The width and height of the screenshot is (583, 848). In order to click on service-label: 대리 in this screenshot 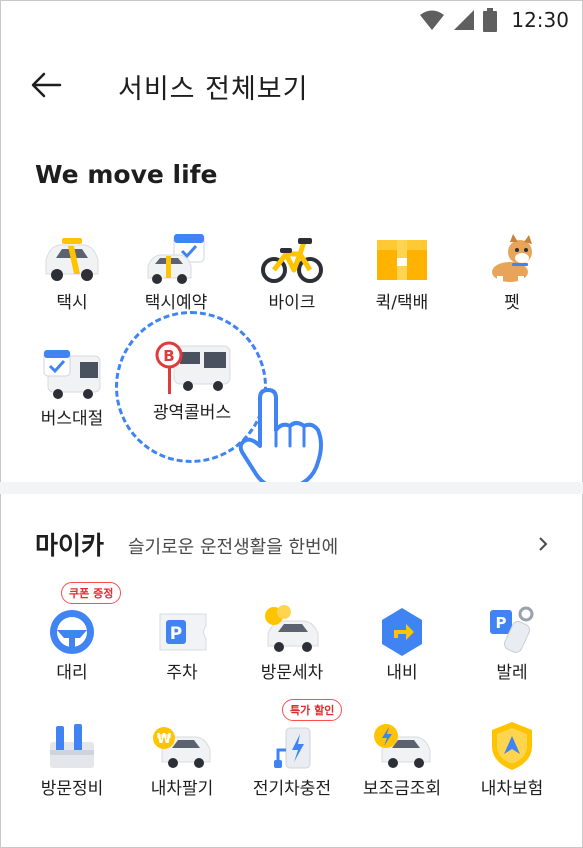, I will do `click(72, 673)`.